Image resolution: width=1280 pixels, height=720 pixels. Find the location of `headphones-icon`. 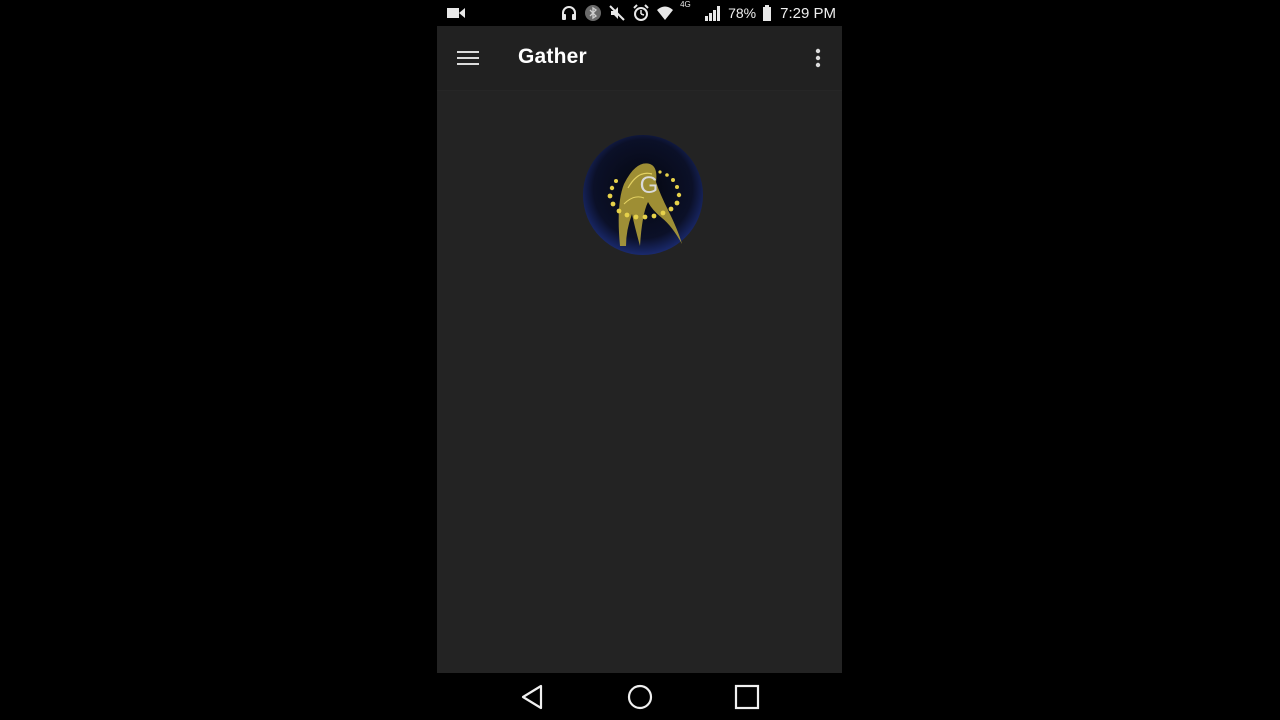

headphones-icon is located at coordinates (569, 13).